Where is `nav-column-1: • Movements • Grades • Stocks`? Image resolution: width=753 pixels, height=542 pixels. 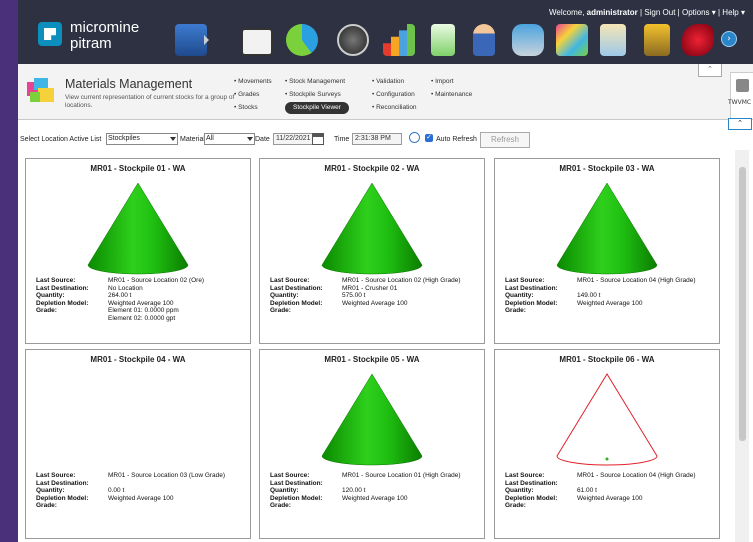 nav-column-1: • Movements • Grades • Stocks is located at coordinates (253, 94).